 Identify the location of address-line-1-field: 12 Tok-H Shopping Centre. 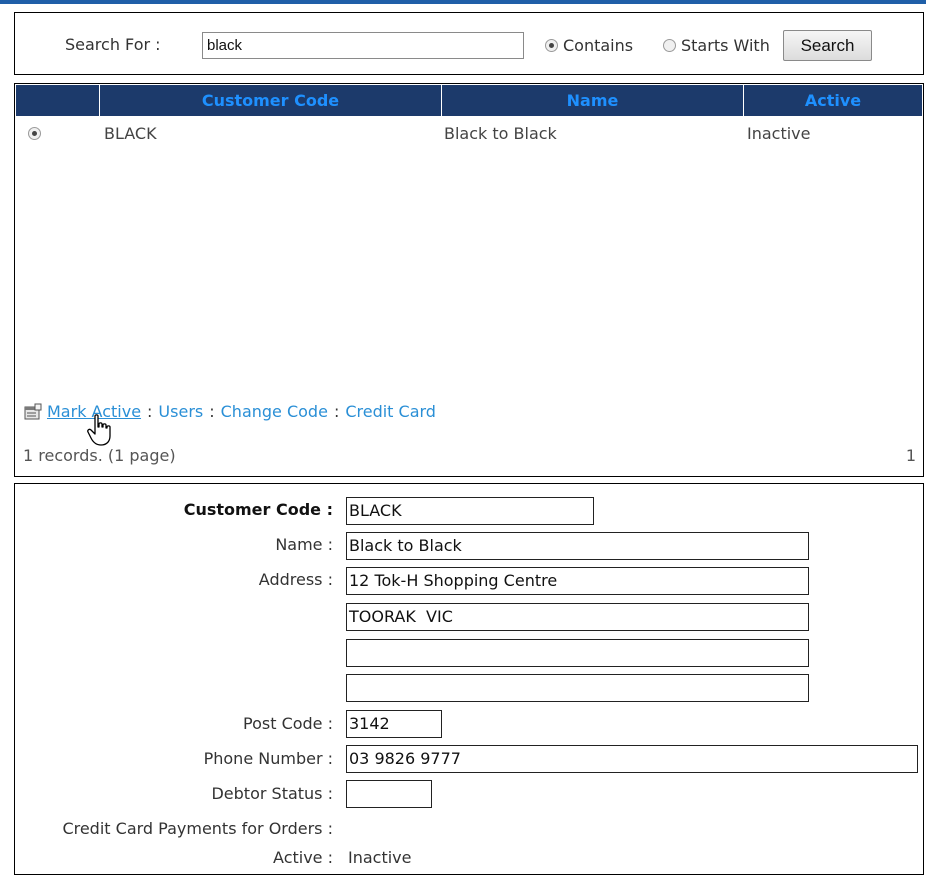
(577, 581).